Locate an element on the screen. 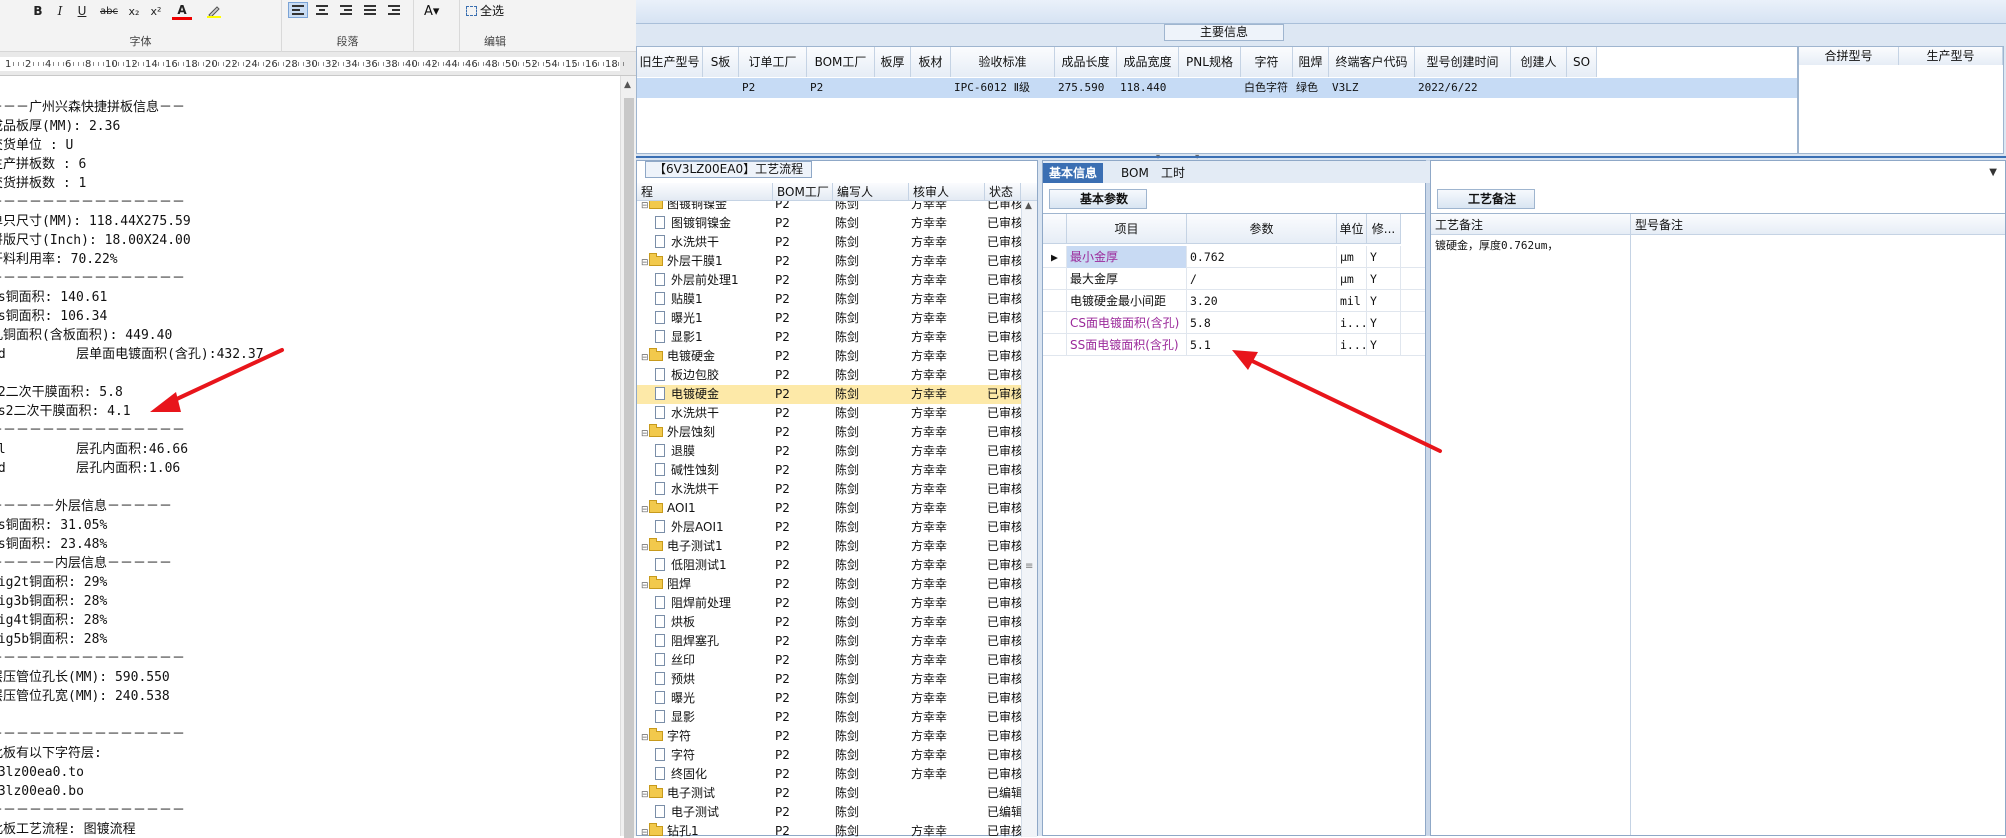 Image resolution: width=2006 pixels, height=838 pixels. param-row: 最大金厚 / μm Y is located at coordinates (1234, 279).